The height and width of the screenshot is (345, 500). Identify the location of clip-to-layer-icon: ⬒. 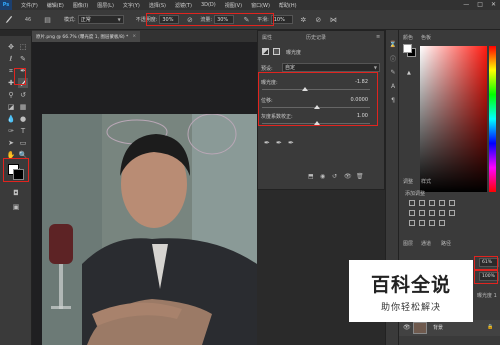
(311, 176).